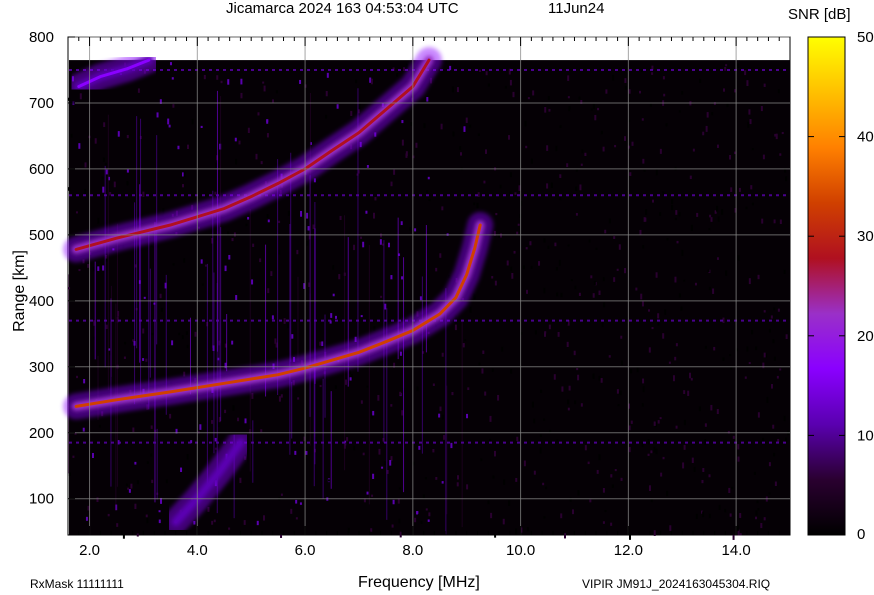 The width and height of the screenshot is (874, 595). Describe the element at coordinates (342, 8) in the screenshot. I see `title-station-time: Jicamarca 2024 163 04:53:04 UTC` at that location.